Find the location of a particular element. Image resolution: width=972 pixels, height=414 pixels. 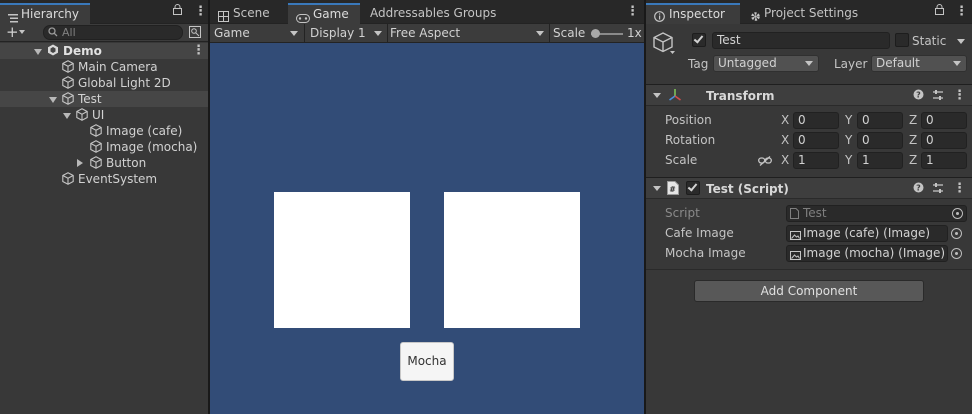

layer-label: Layer is located at coordinates (851, 64).